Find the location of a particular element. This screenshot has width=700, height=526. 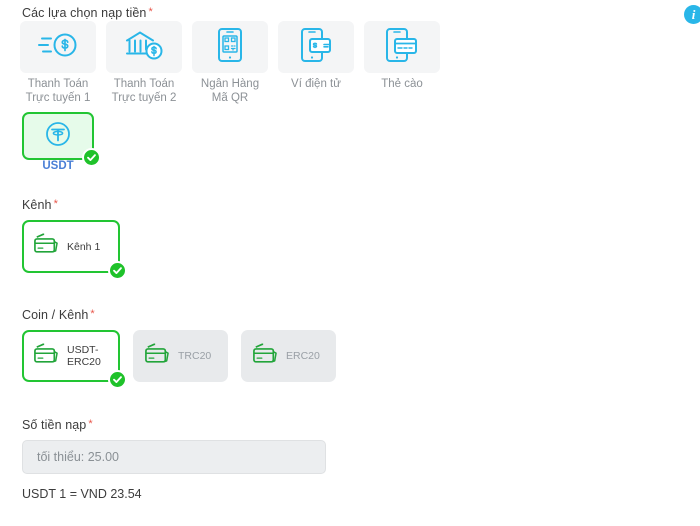

amount-heading-text: Số tiền nạp is located at coordinates (54, 425).